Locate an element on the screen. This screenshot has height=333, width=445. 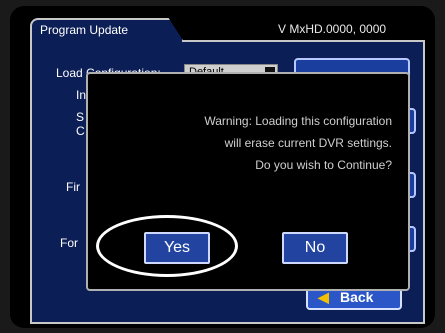
warning-line-1: Warning: Loading this configuration is located at coordinates (298, 121).